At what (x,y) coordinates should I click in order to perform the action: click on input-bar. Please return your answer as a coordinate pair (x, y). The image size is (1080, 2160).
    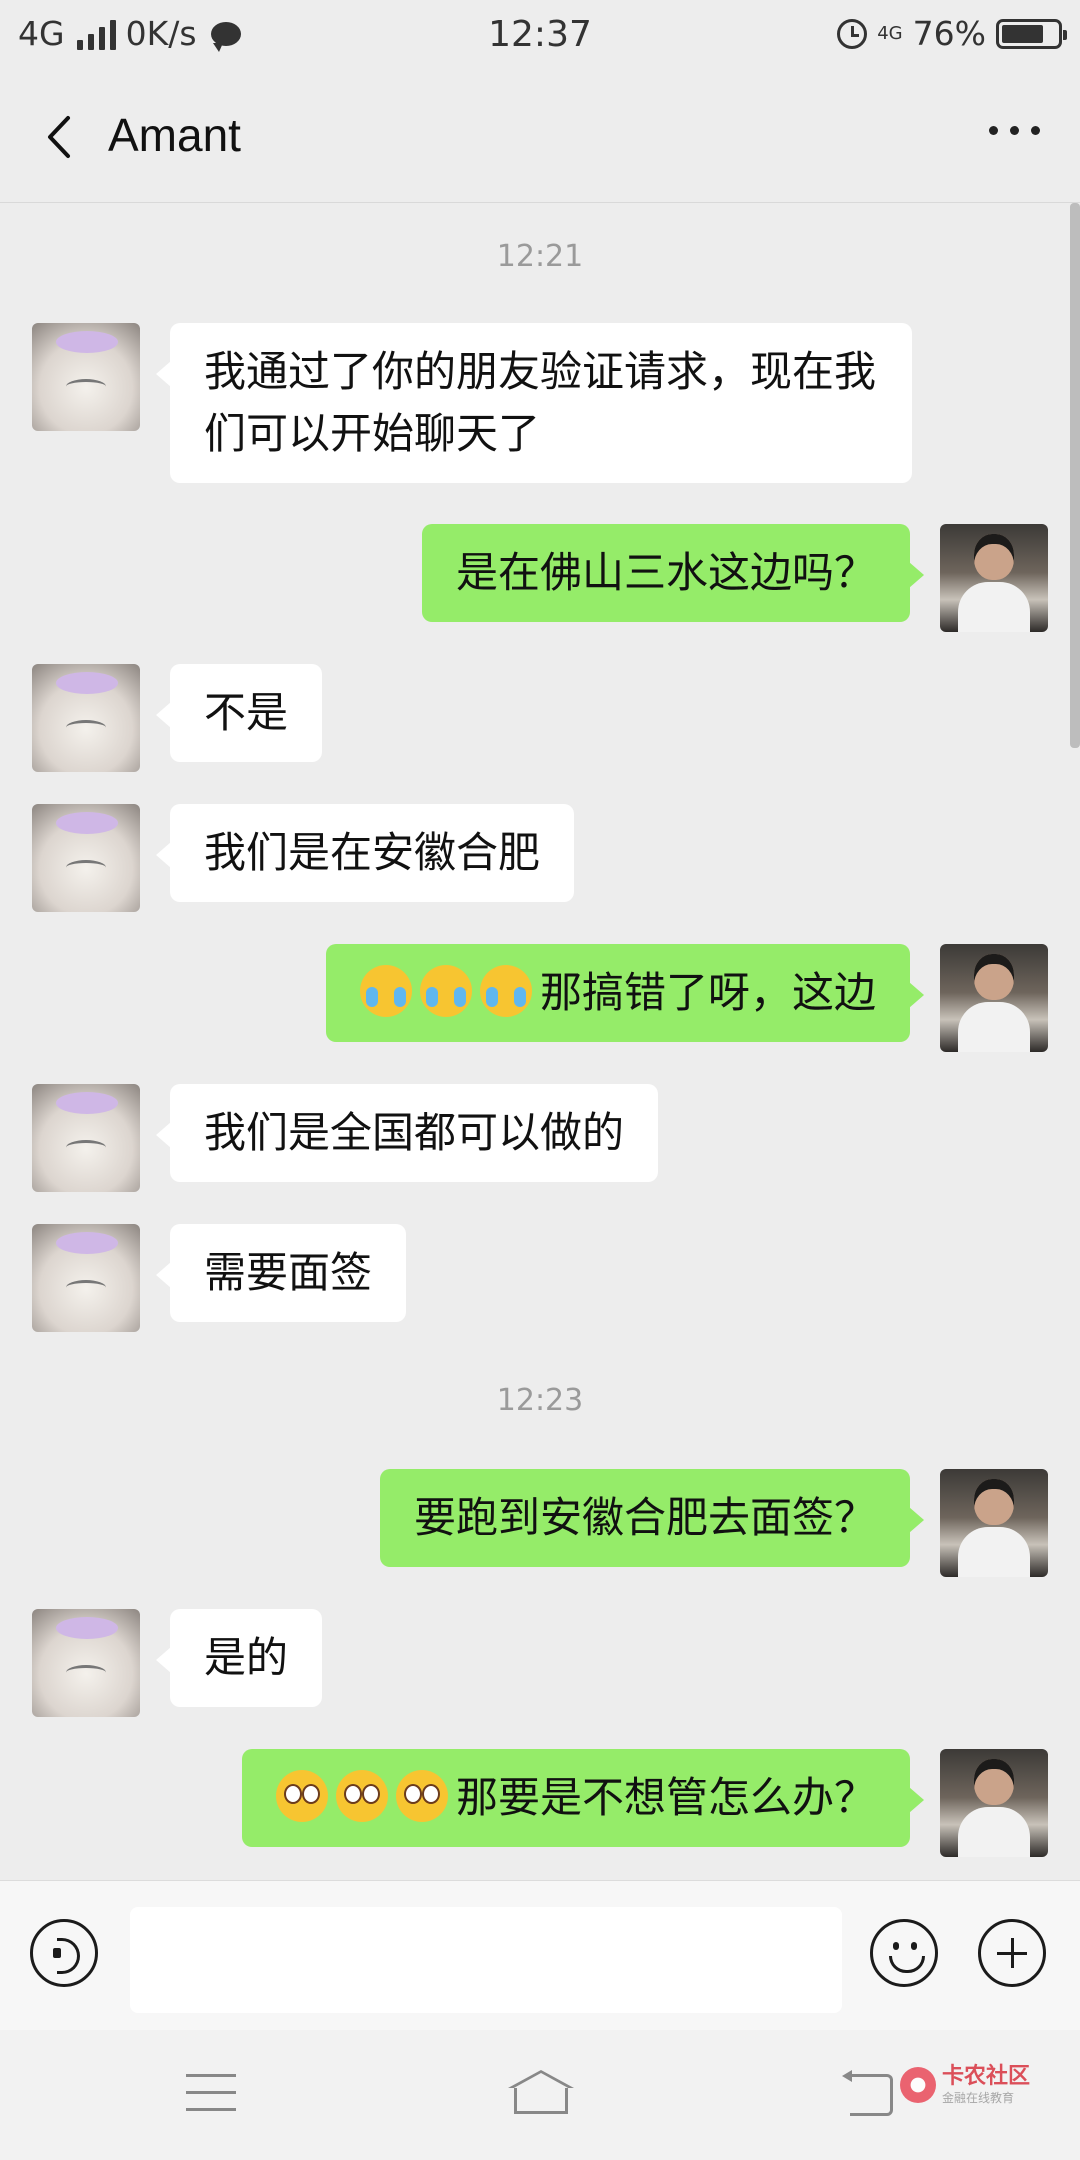
    Looking at the image, I should click on (540, 1955).